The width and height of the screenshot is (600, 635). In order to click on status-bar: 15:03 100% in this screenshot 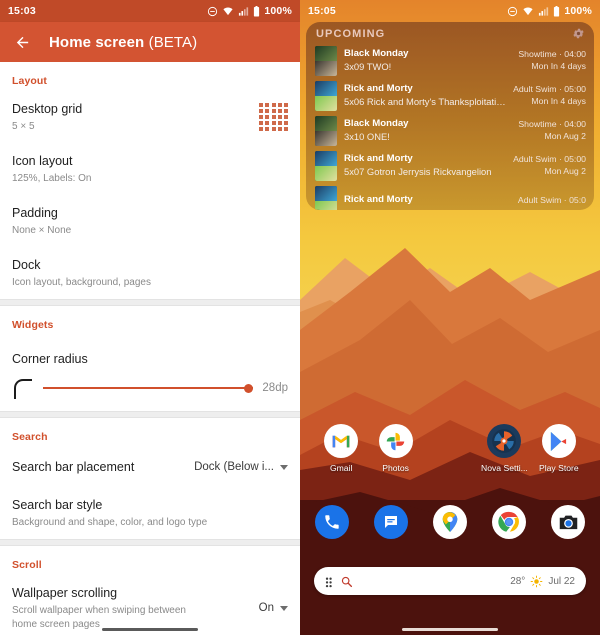, I will do `click(150, 11)`.